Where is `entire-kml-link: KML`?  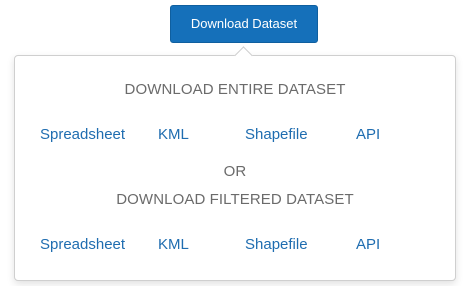
entire-kml-link: KML is located at coordinates (173, 134).